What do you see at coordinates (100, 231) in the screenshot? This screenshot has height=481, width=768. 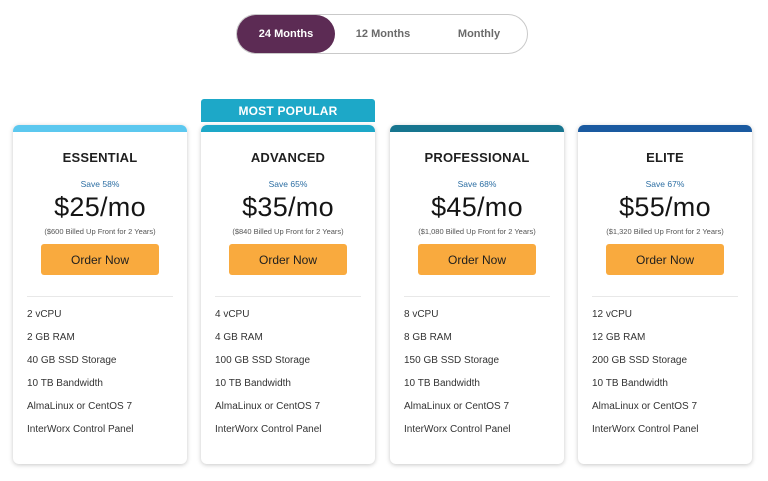 I see `plan-billing-note: ($600 Billed Up Front for 2 Years)` at bounding box center [100, 231].